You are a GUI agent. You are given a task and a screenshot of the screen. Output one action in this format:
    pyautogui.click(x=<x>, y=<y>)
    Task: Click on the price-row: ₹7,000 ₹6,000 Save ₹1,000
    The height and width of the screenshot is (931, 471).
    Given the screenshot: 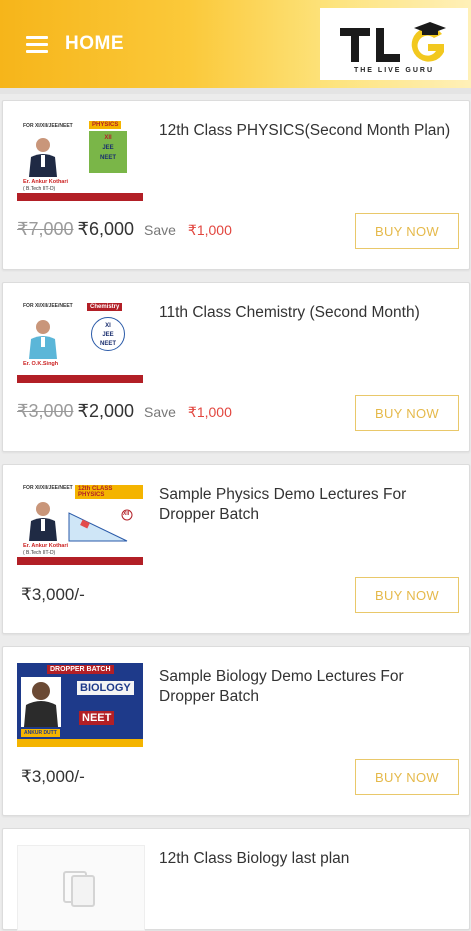 What is the action you would take?
    pyautogui.click(x=124, y=229)
    